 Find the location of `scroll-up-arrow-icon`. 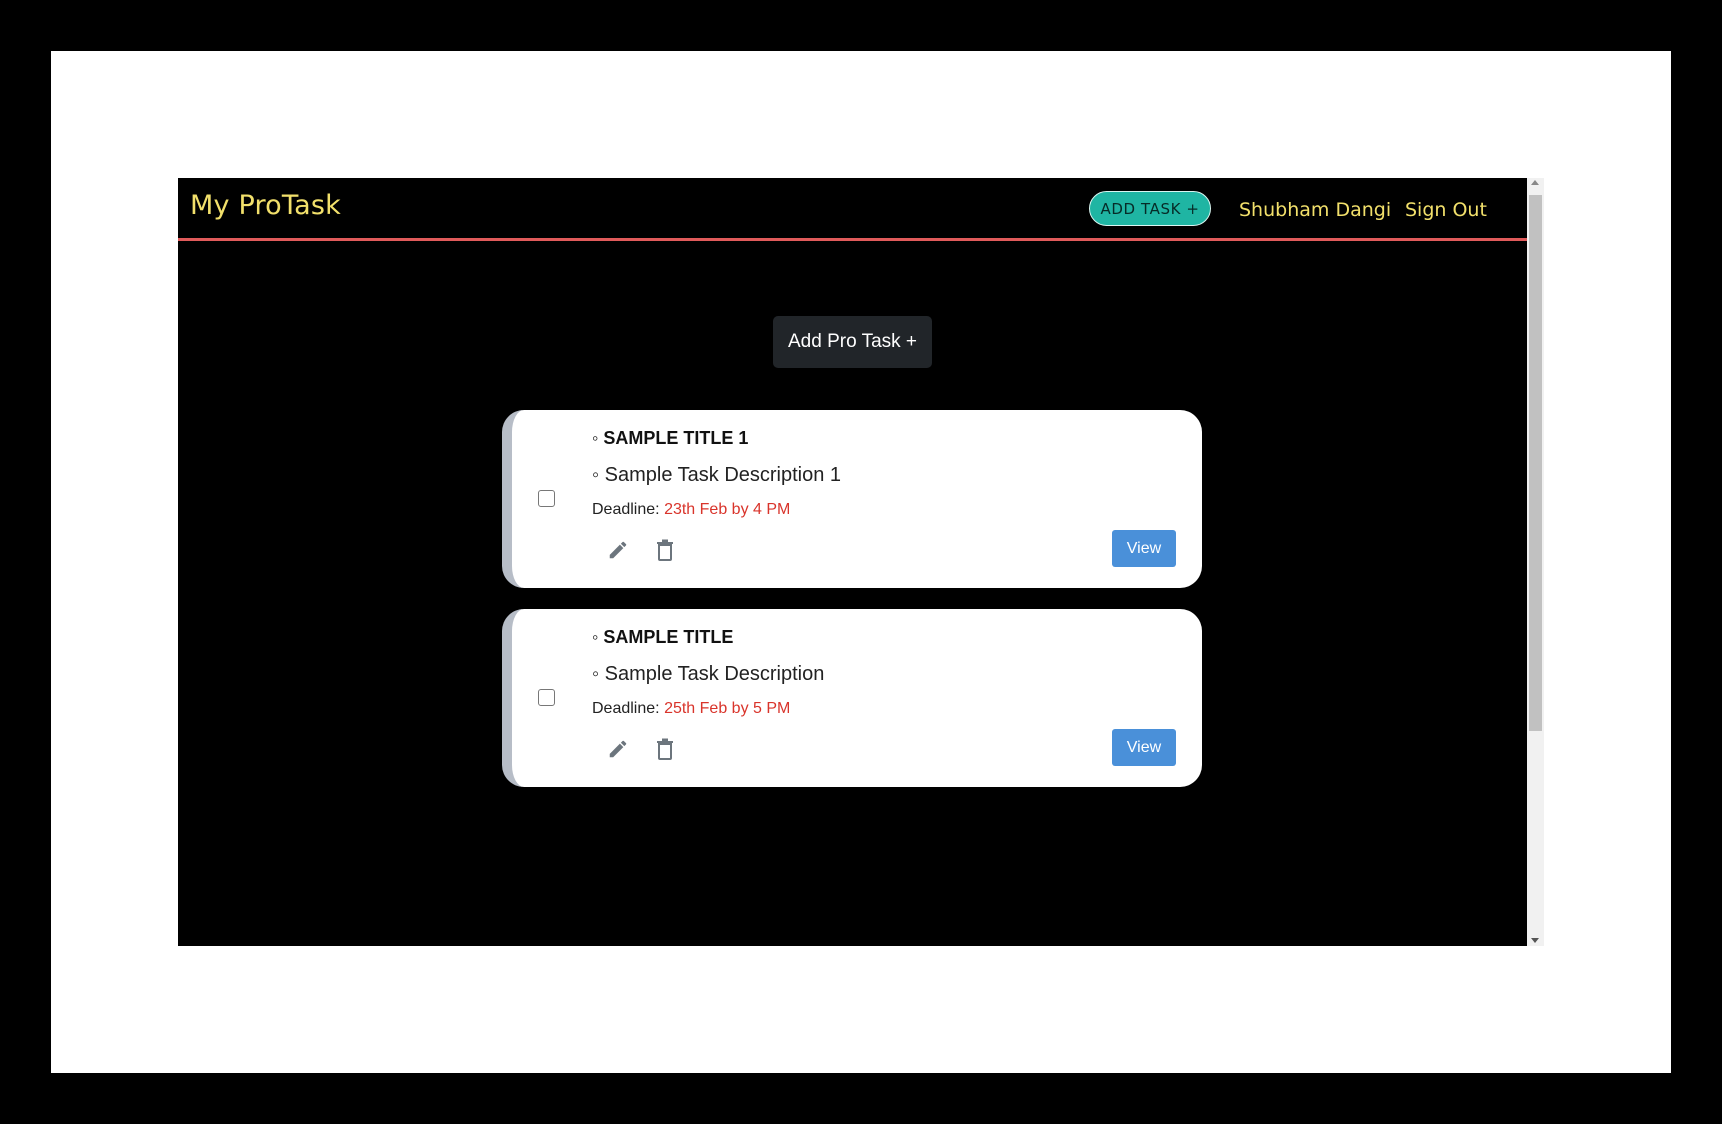

scroll-up-arrow-icon is located at coordinates (1535, 182).